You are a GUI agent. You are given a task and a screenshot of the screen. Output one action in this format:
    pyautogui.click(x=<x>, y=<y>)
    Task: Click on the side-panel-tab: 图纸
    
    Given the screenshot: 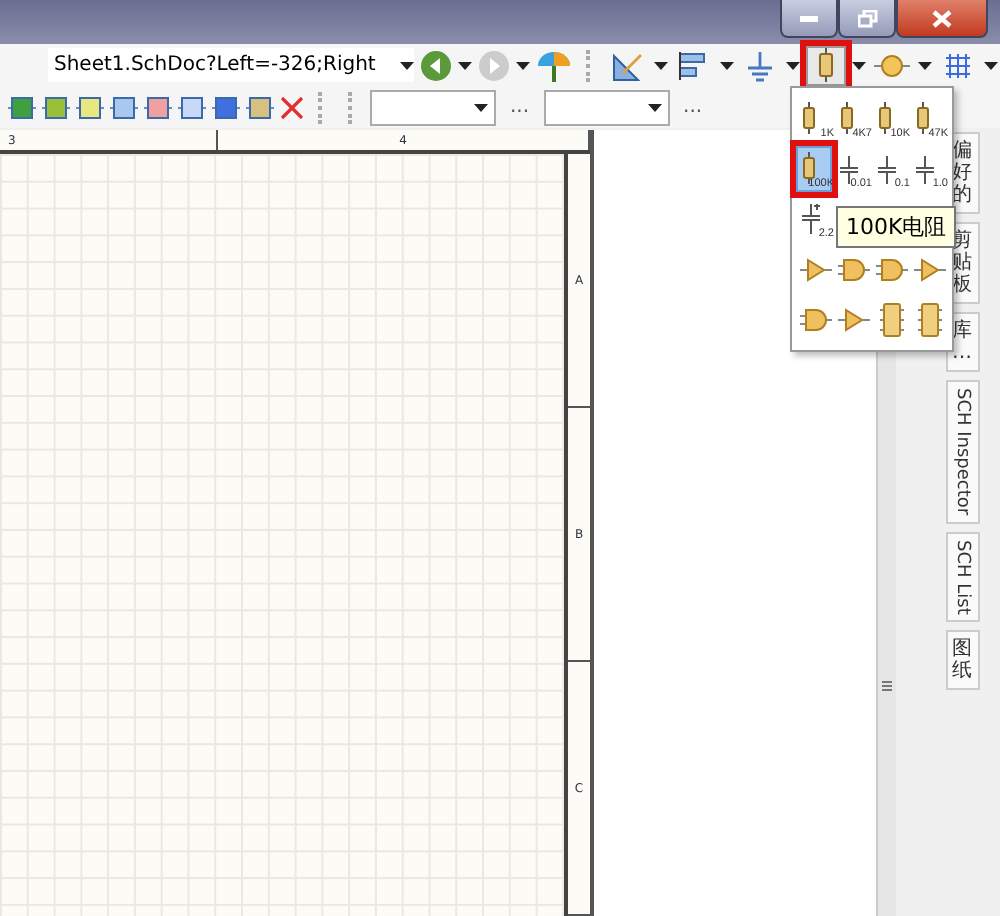 What is the action you would take?
    pyautogui.click(x=962, y=659)
    